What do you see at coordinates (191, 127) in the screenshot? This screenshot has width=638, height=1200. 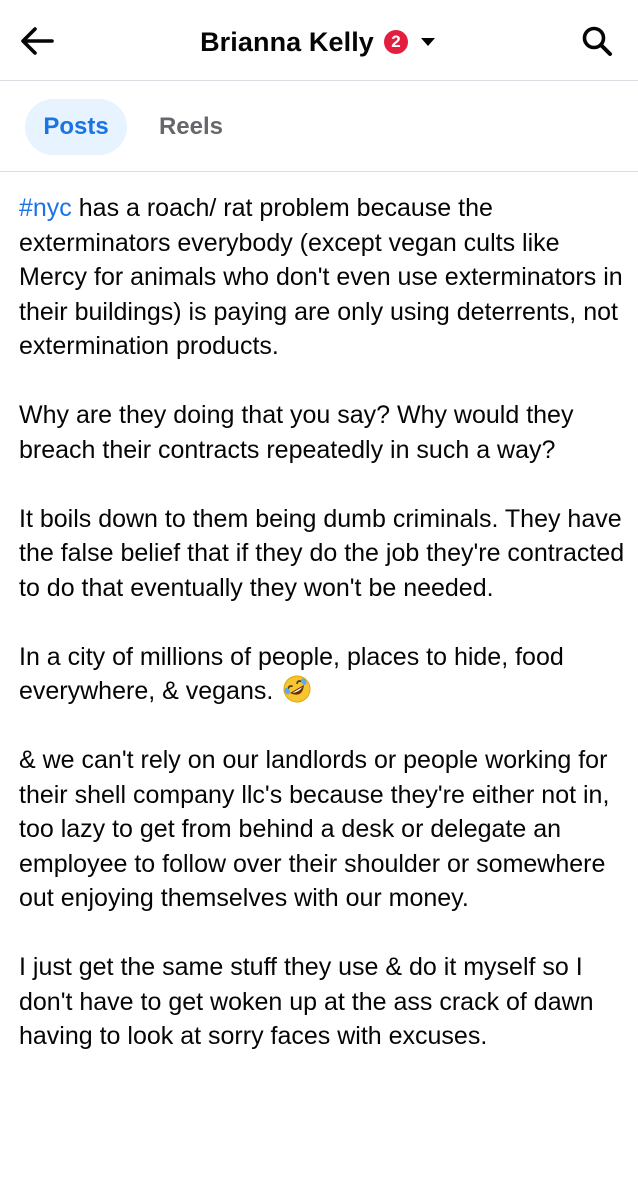 I see `tab-reels: Reels` at bounding box center [191, 127].